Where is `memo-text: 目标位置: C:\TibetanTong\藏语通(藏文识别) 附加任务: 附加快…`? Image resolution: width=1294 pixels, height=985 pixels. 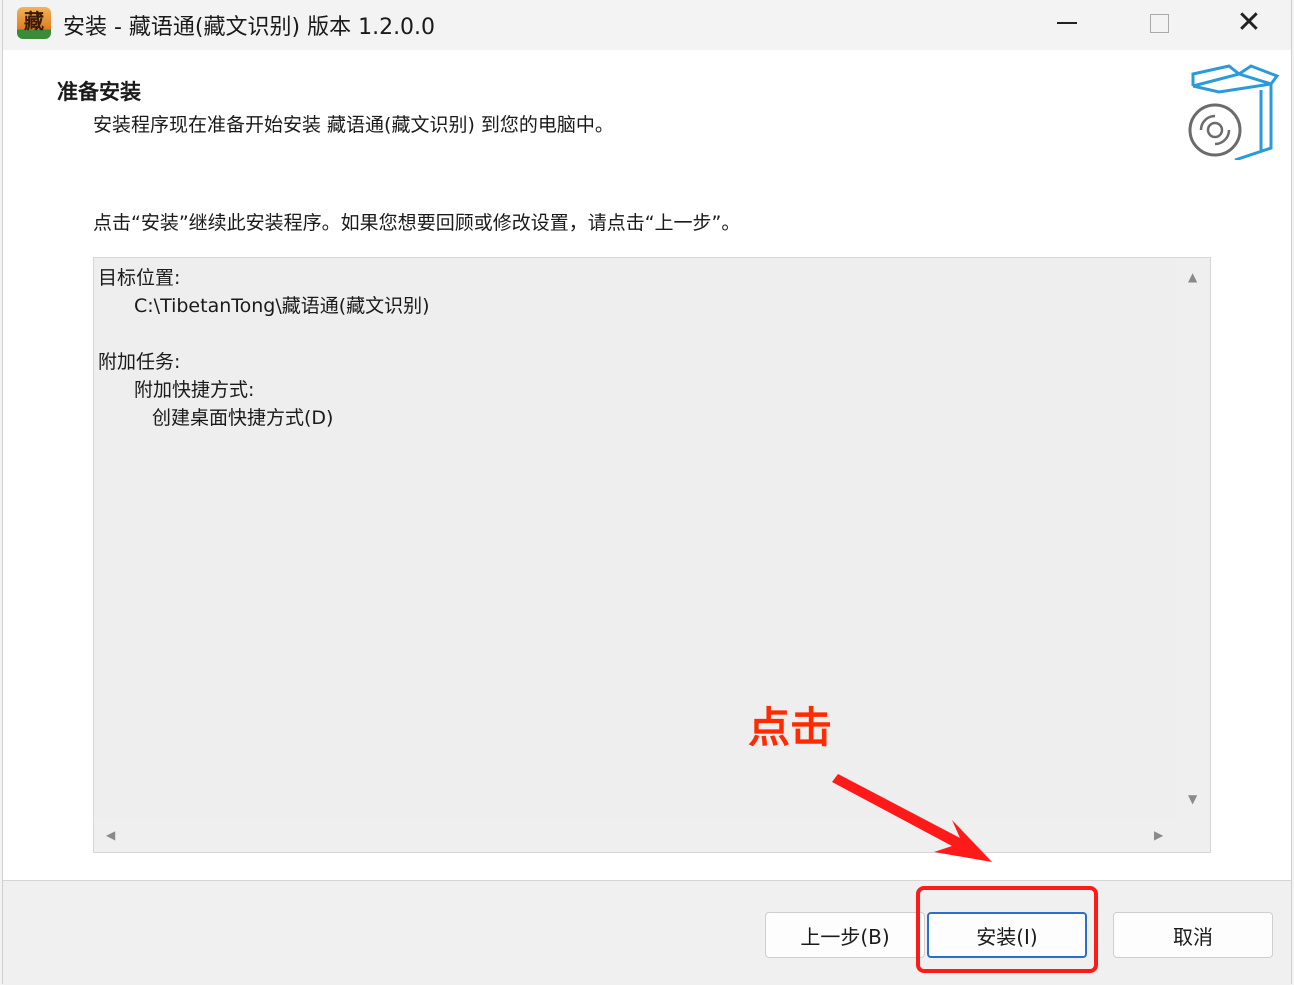
memo-text: 目标位置: C:\TibetanTong\藏语通(藏文识别) 附加任务: 附加快… is located at coordinates (264, 348).